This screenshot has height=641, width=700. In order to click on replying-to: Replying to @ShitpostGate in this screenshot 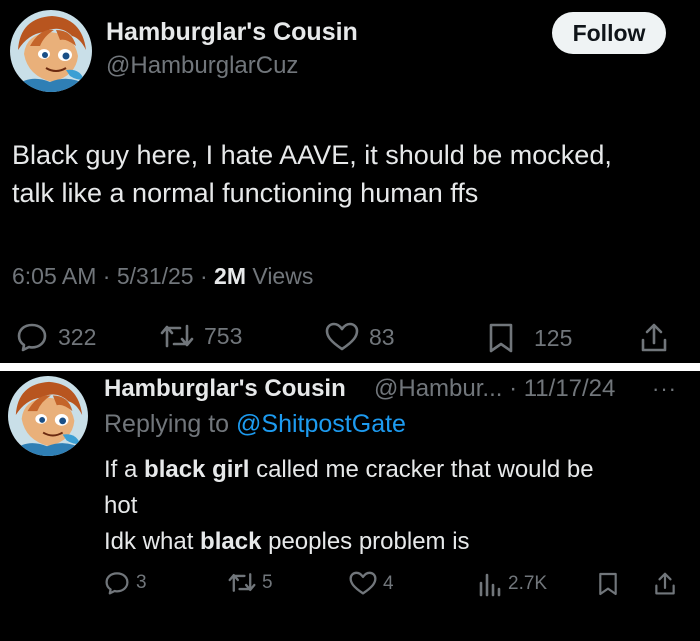, I will do `click(255, 424)`.